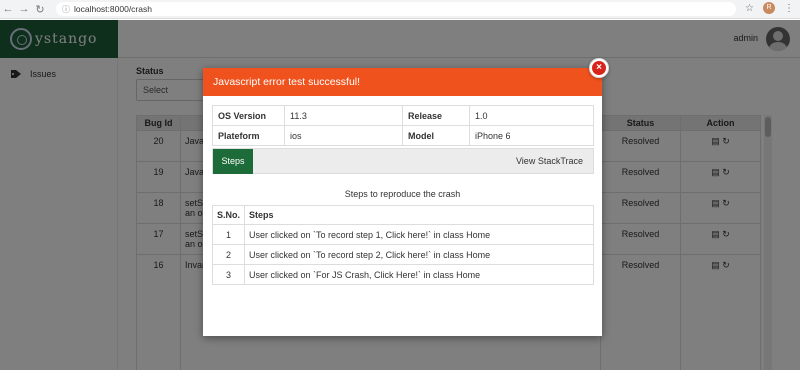 This screenshot has width=800, height=370. Describe the element at coordinates (248, 115) in the screenshot. I see `os-version-label: OS Version` at that location.